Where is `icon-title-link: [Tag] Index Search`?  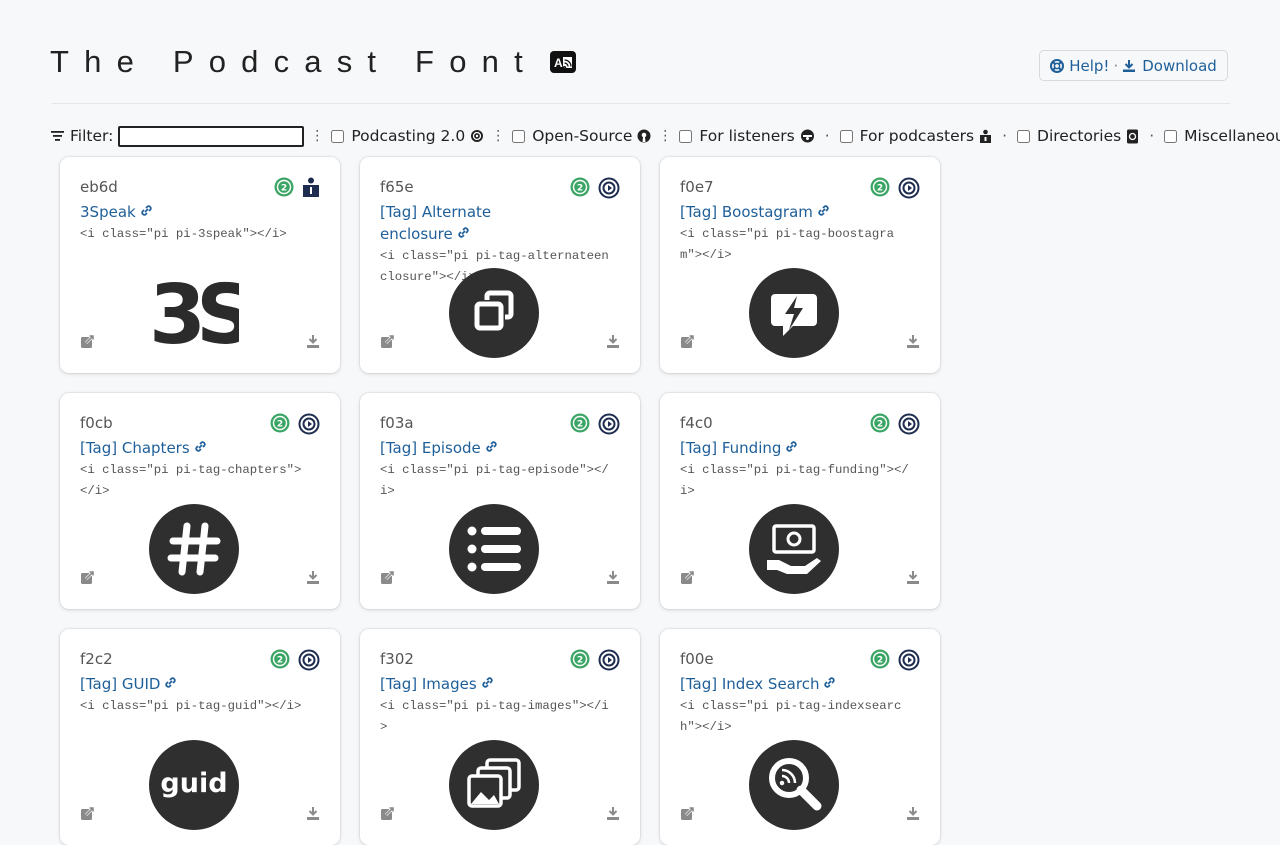
icon-title-link: [Tag] Index Search is located at coordinates (800, 684).